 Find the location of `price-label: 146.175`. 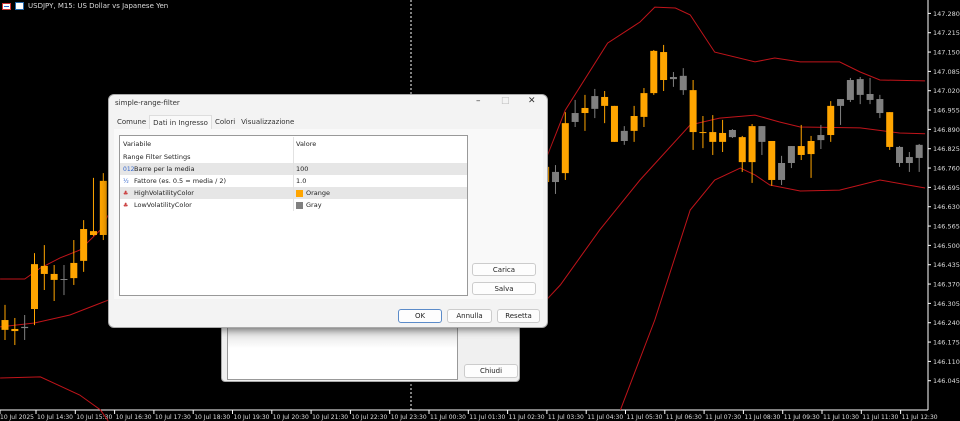

price-label: 146.175 is located at coordinates (946, 343).